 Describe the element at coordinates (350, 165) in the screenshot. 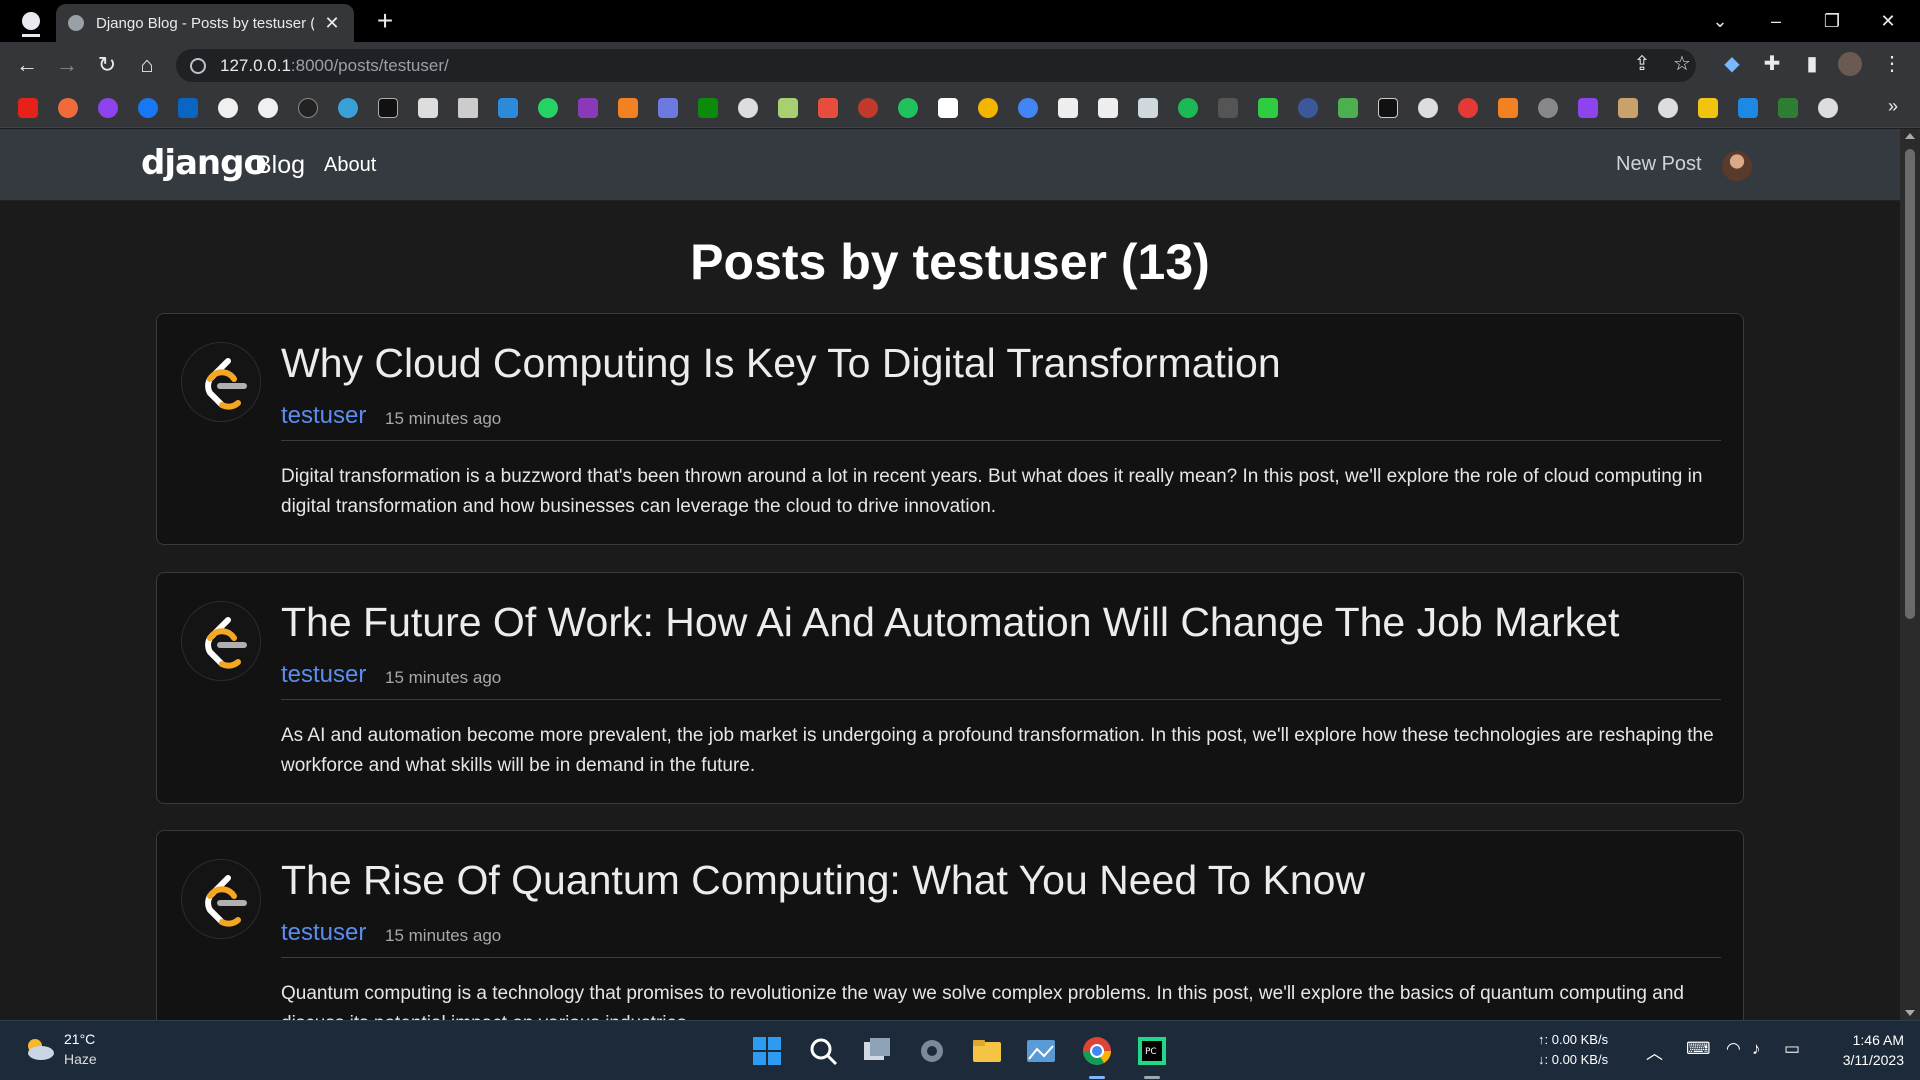

I see `nav-about-link: About` at that location.